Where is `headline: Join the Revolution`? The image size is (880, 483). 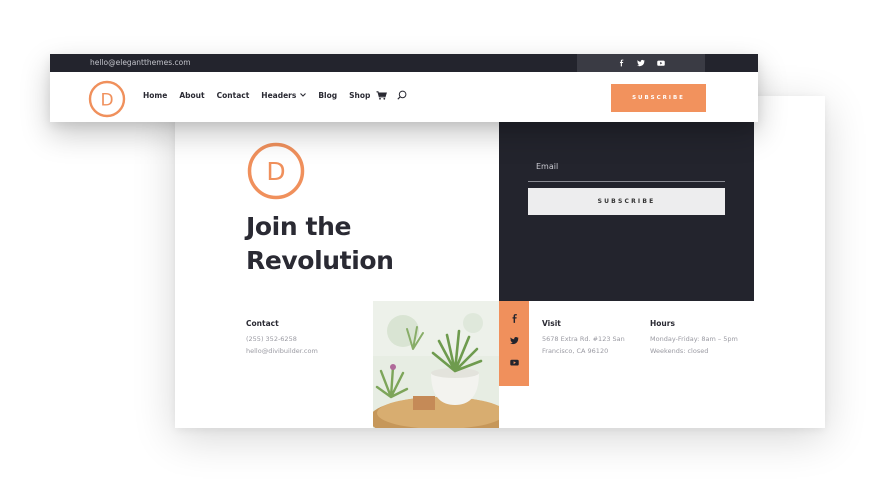
headline: Join the Revolution is located at coordinates (366, 244).